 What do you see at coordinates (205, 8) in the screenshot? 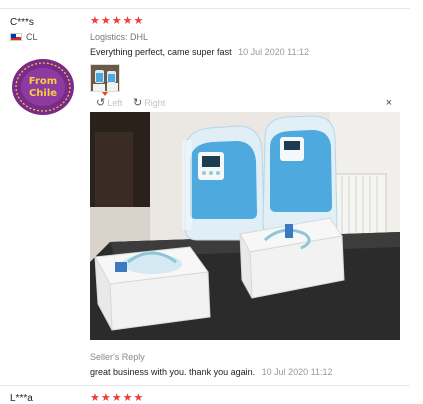
I see `top-divider` at bounding box center [205, 8].